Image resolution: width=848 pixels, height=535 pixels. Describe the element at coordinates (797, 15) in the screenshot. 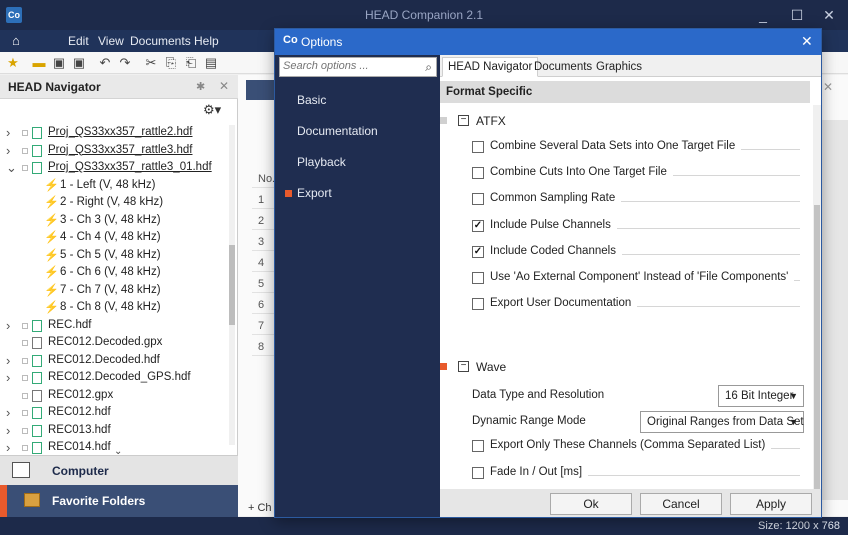

I see `maximize-button: ☐` at that location.